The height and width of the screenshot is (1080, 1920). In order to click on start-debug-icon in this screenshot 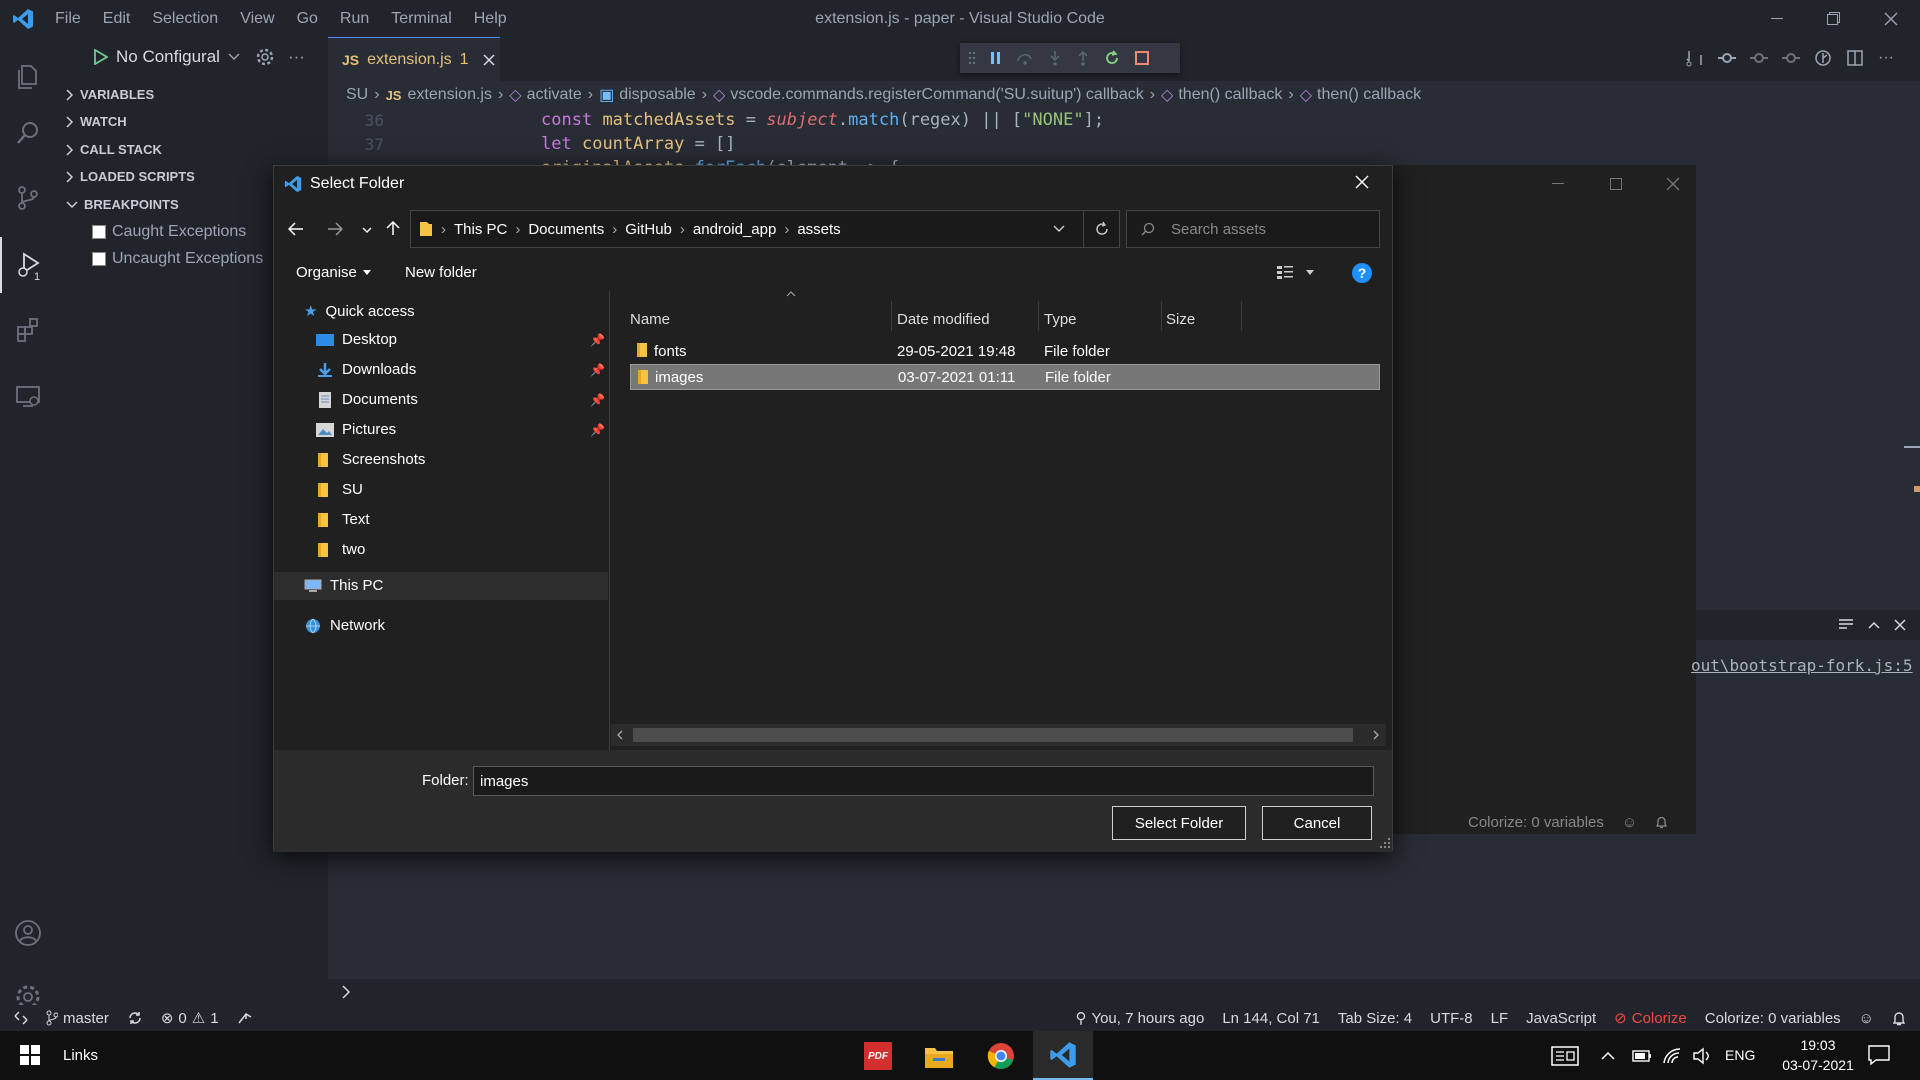, I will do `click(101, 57)`.